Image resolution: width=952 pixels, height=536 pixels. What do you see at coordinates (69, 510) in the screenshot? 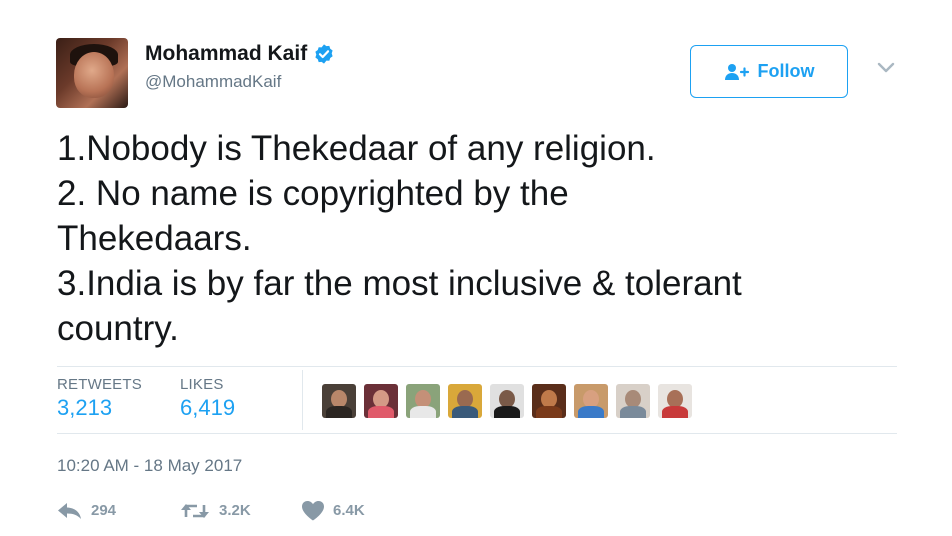
I see `reply-icon` at bounding box center [69, 510].